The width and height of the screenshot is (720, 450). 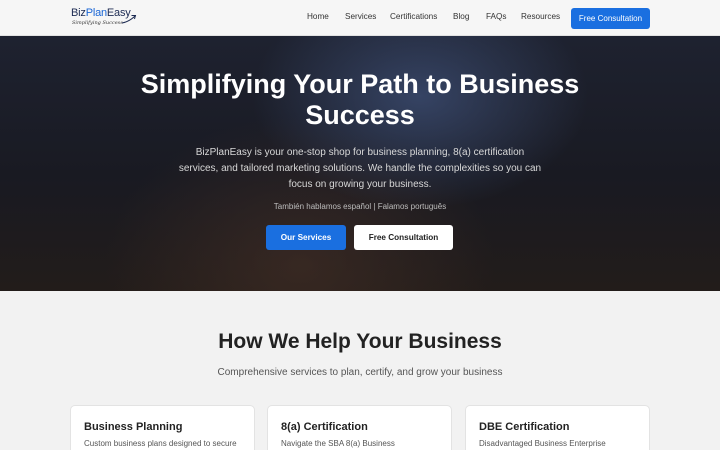 I want to click on our-services-button: Our Services, so click(x=306, y=237).